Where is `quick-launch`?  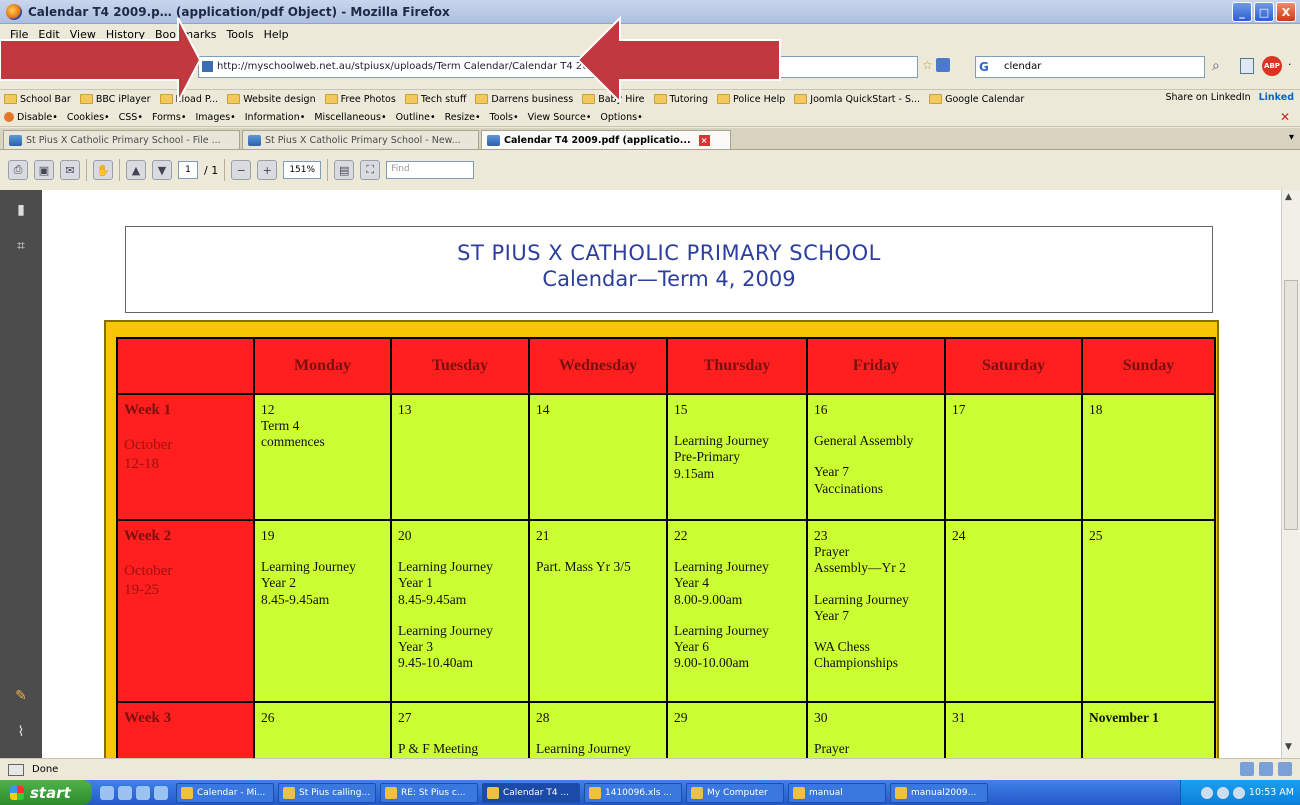
quick-launch is located at coordinates (134, 792).